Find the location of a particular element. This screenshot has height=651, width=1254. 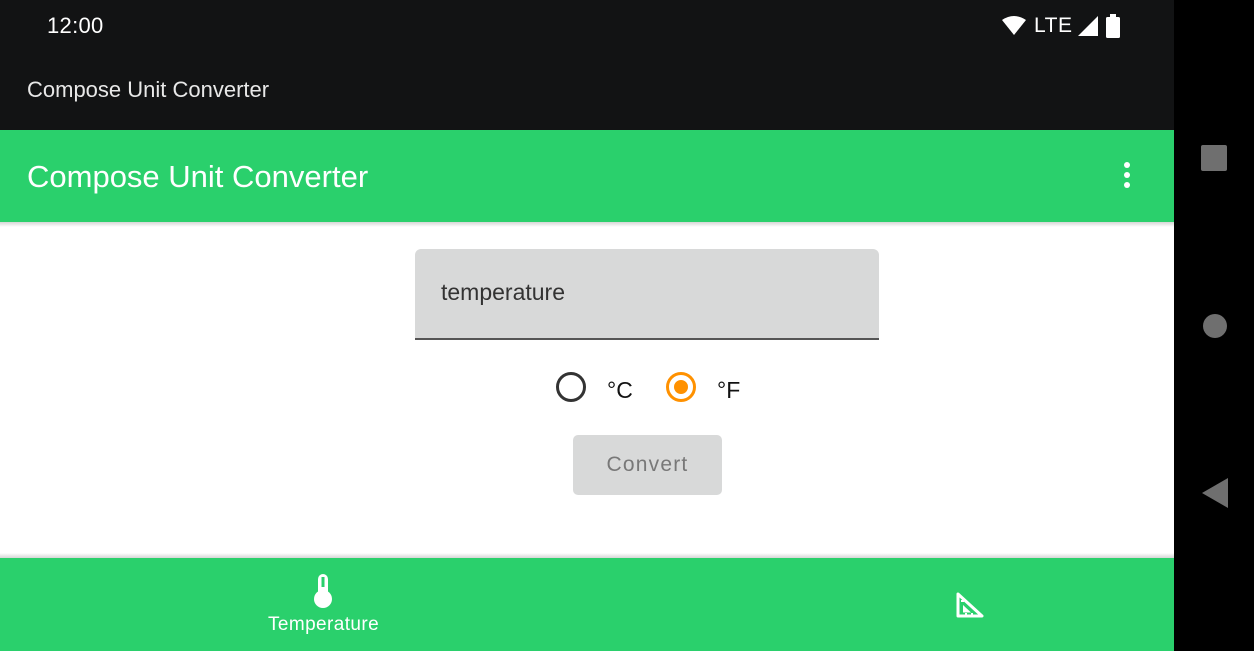

temperature-input is located at coordinates (641, 292).